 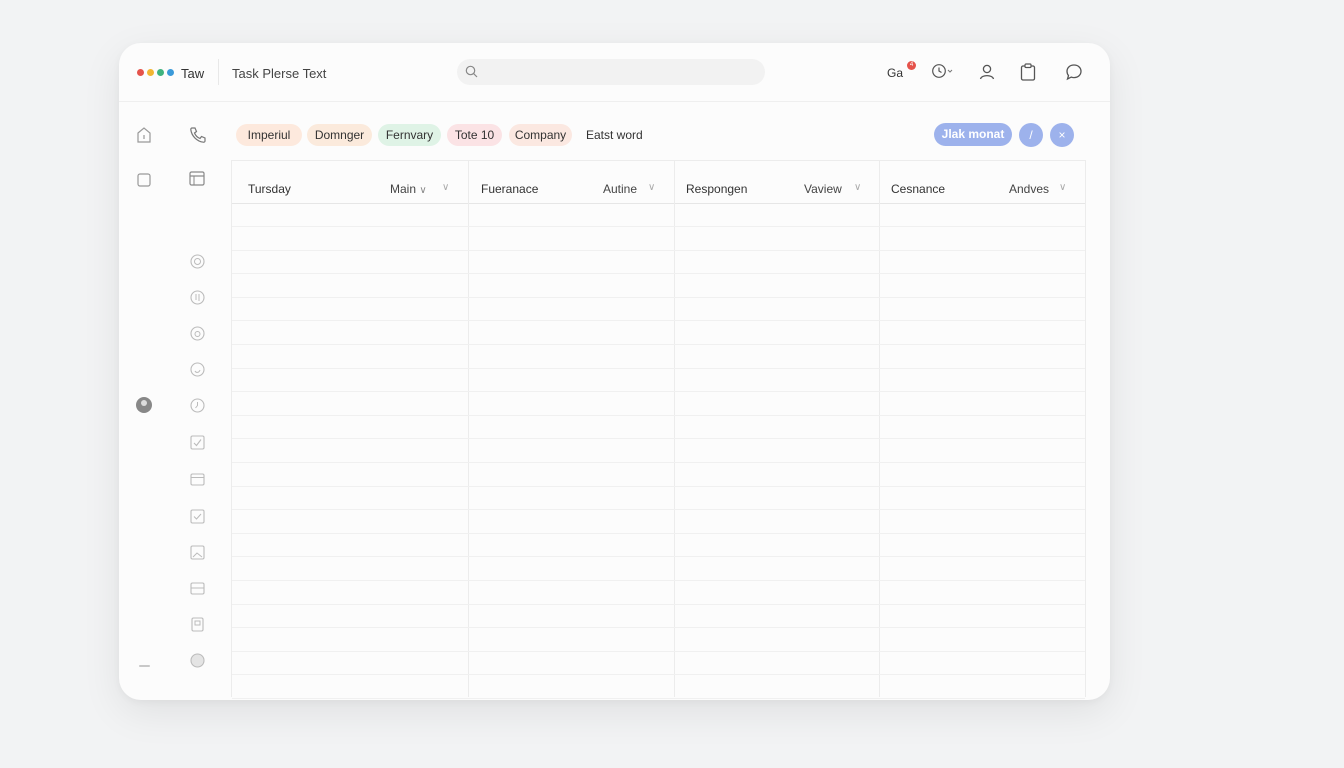 What do you see at coordinates (614, 135) in the screenshot?
I see `filter-label-eatst-word: Eatst word` at bounding box center [614, 135].